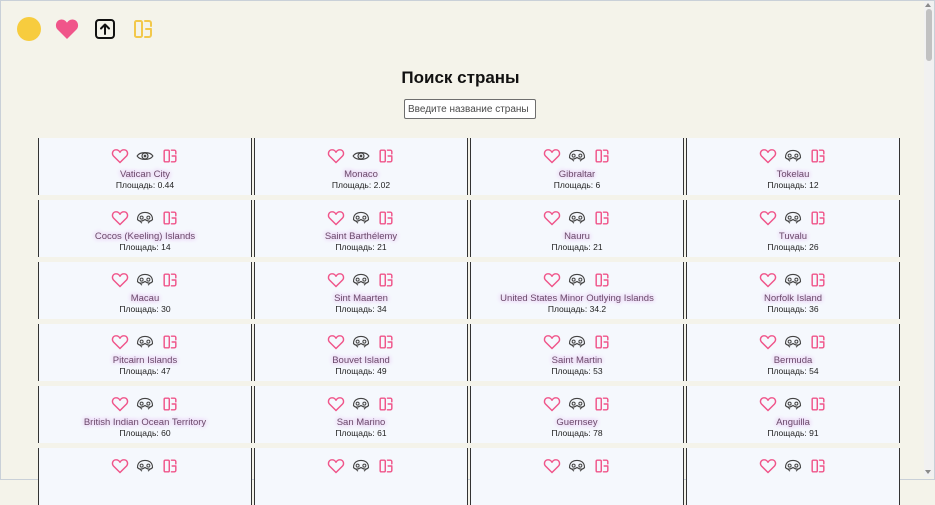  I want to click on country-name: Norfolk Island, so click(793, 298).